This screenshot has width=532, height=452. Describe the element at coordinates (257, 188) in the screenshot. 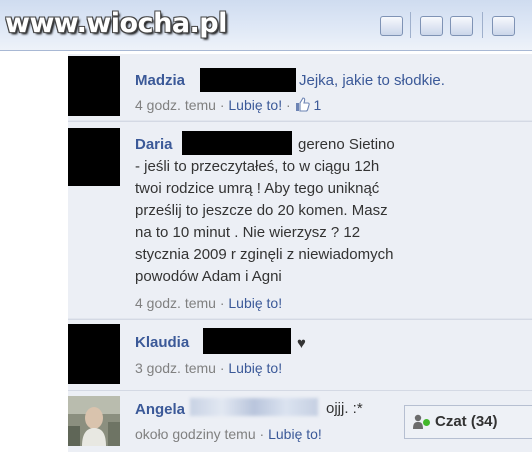

I see `comment-text-line: twoi rodzice umrą ! Aby tego uniknąć` at that location.